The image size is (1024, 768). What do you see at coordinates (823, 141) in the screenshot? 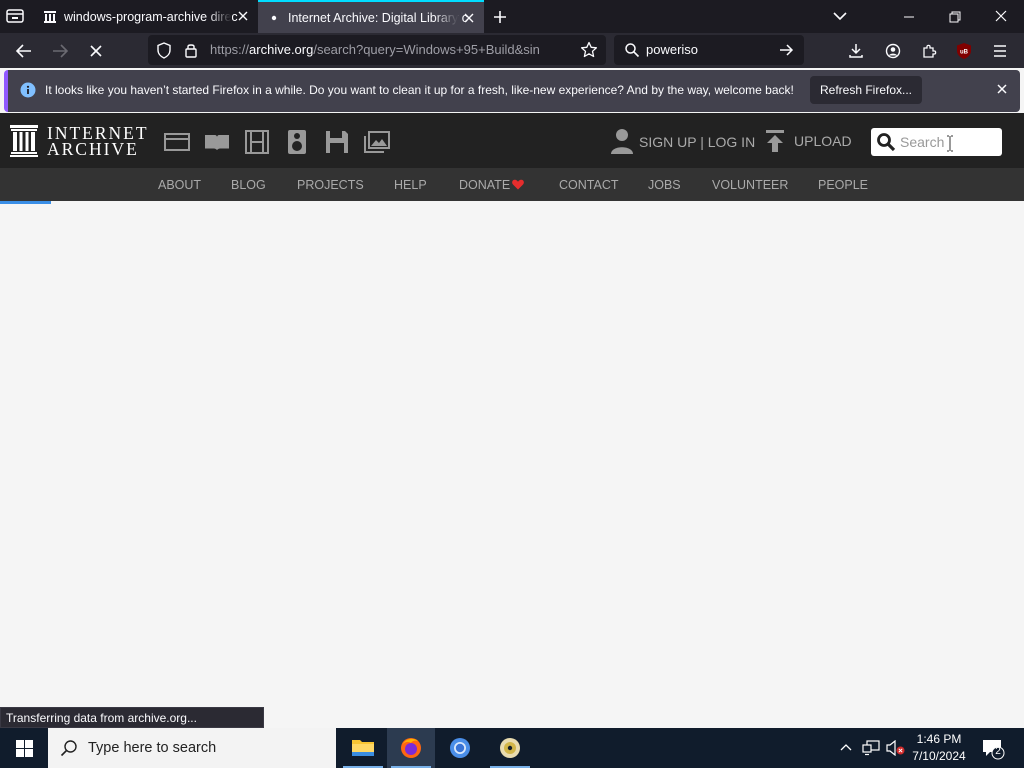
I see `upload-link: UPLOAD` at bounding box center [823, 141].